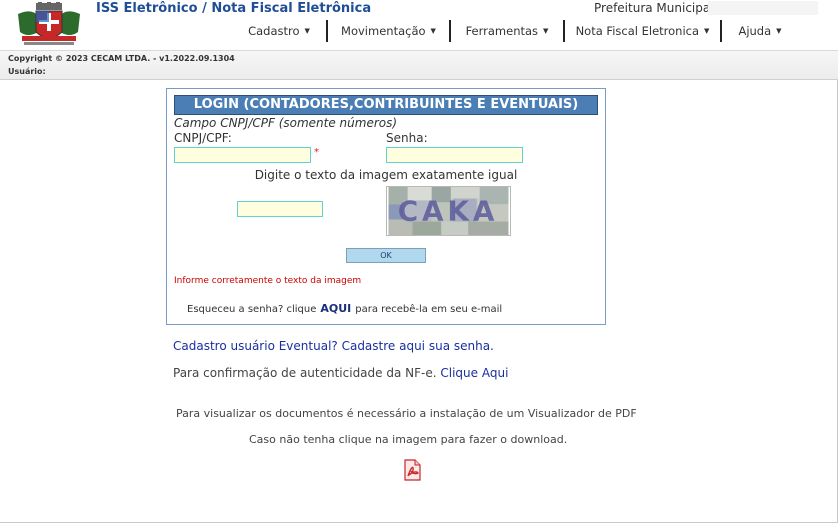 The image size is (838, 523). Describe the element at coordinates (474, 373) in the screenshot. I see `nfe-confirmation-link: Clique Aqui` at that location.